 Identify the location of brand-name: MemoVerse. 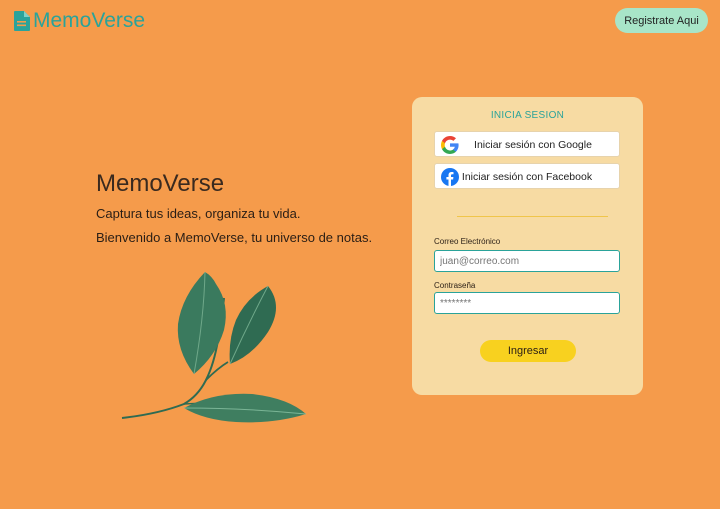
(89, 20).